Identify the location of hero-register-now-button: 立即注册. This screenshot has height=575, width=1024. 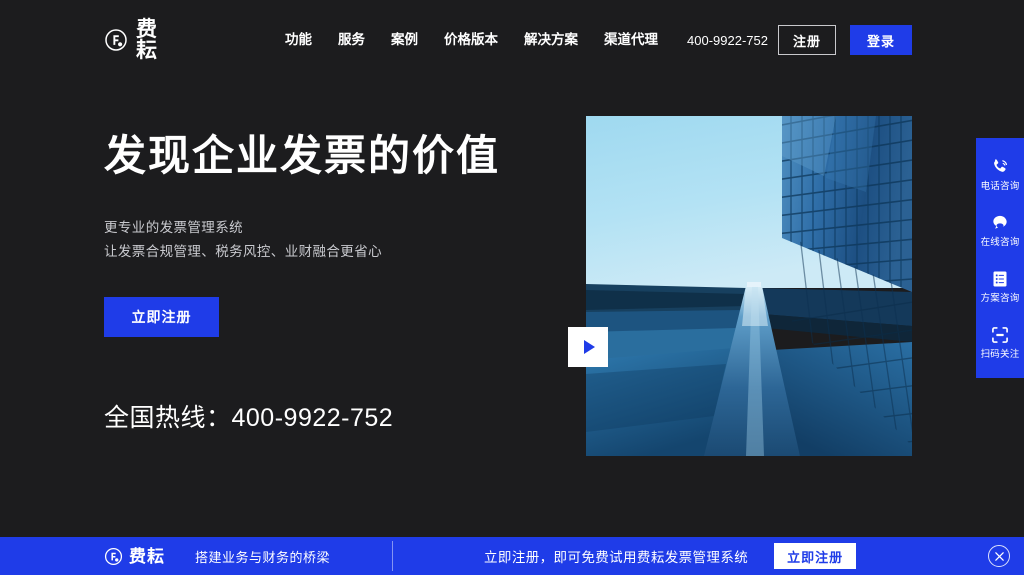
(161, 317).